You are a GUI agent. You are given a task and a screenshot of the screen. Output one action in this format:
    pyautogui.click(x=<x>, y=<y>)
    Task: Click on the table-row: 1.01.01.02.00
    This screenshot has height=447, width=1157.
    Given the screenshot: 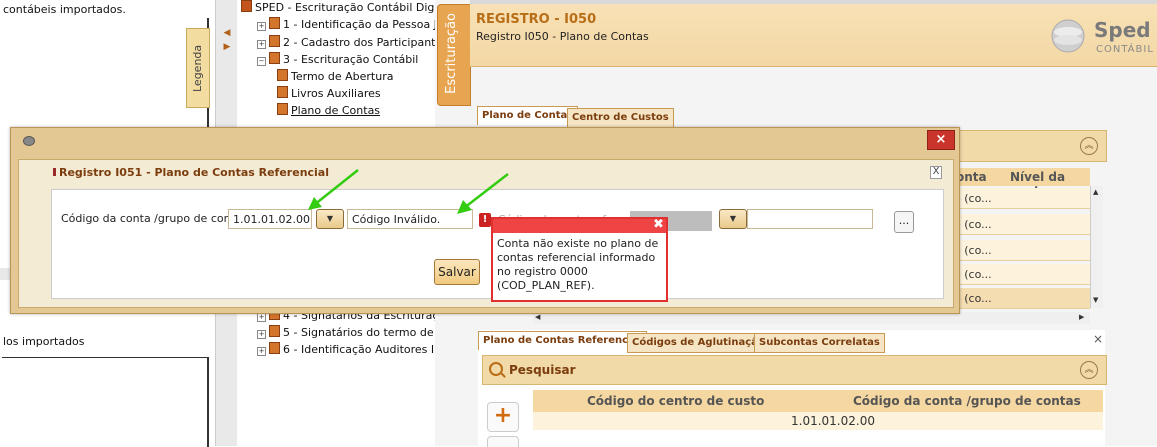 What is the action you would take?
    pyautogui.click(x=818, y=421)
    